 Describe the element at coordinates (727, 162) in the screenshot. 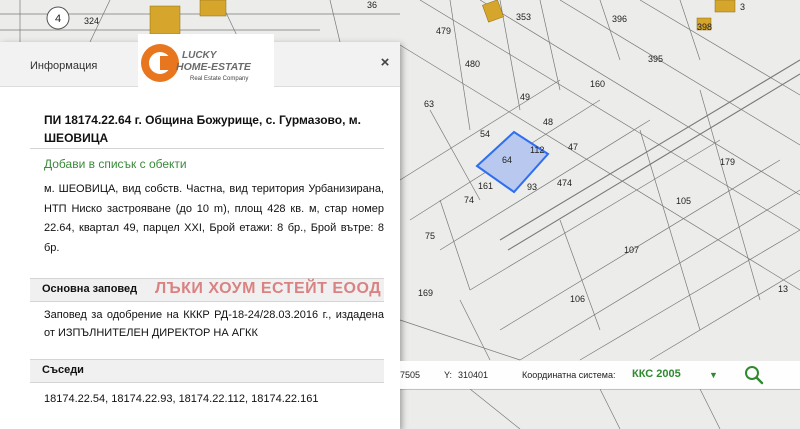

I see `plot-label: 179` at that location.